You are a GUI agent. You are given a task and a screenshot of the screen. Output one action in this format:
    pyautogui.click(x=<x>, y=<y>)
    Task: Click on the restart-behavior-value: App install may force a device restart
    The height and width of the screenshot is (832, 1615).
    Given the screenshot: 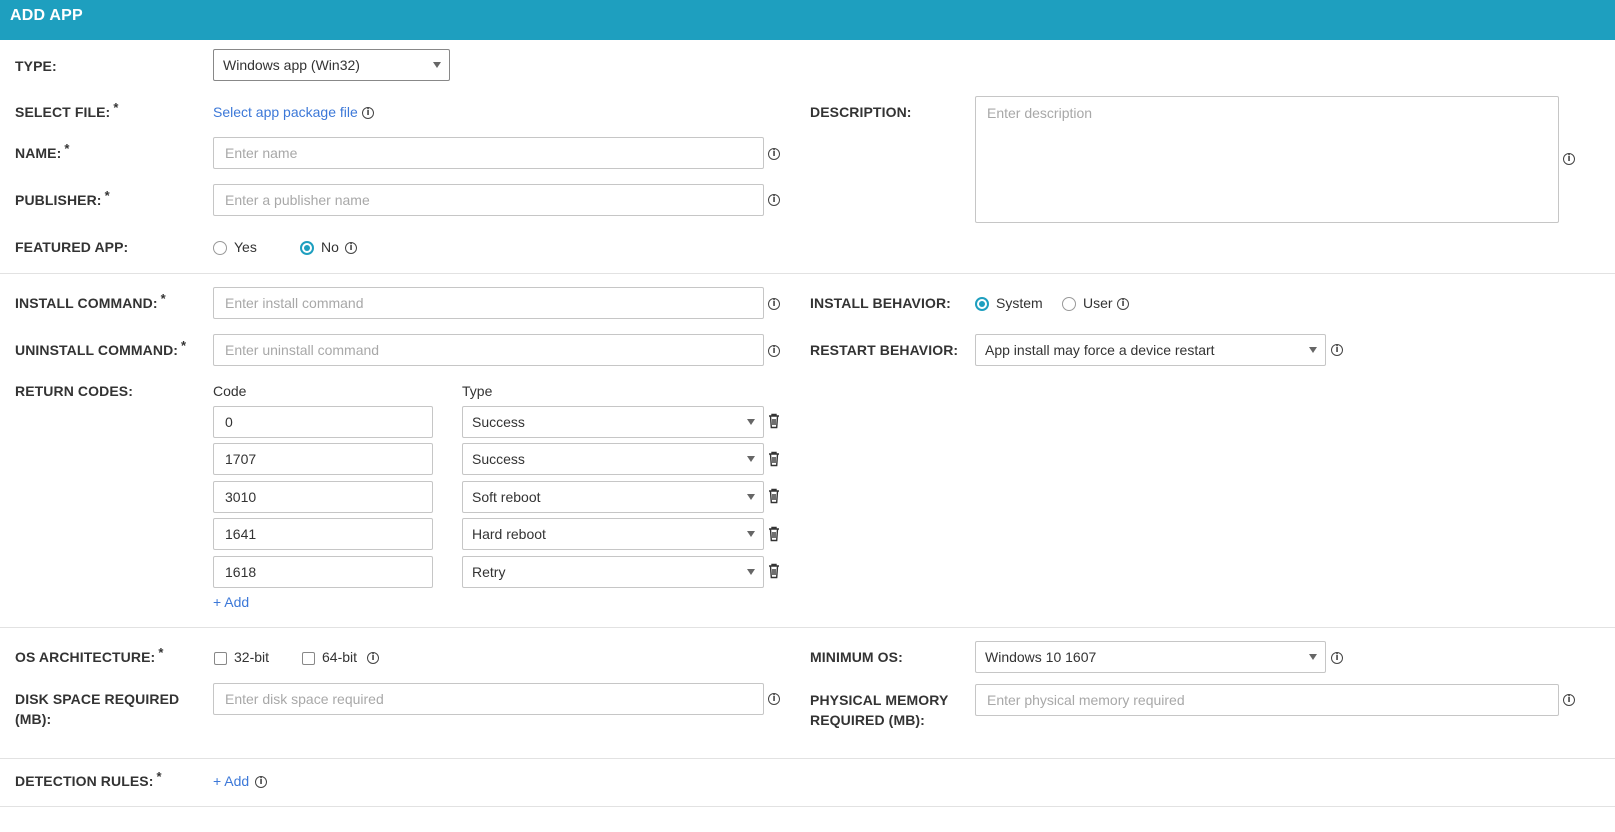 What is the action you would take?
    pyautogui.click(x=1100, y=350)
    